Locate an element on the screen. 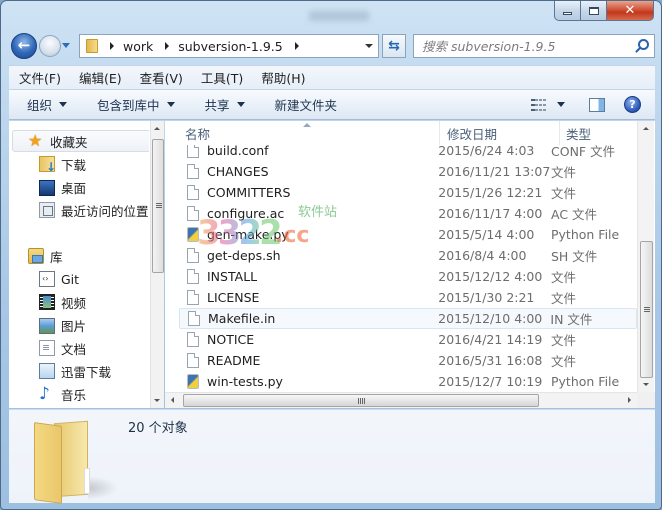 The image size is (662, 510). scrollbar-corner is located at coordinates (646, 400).